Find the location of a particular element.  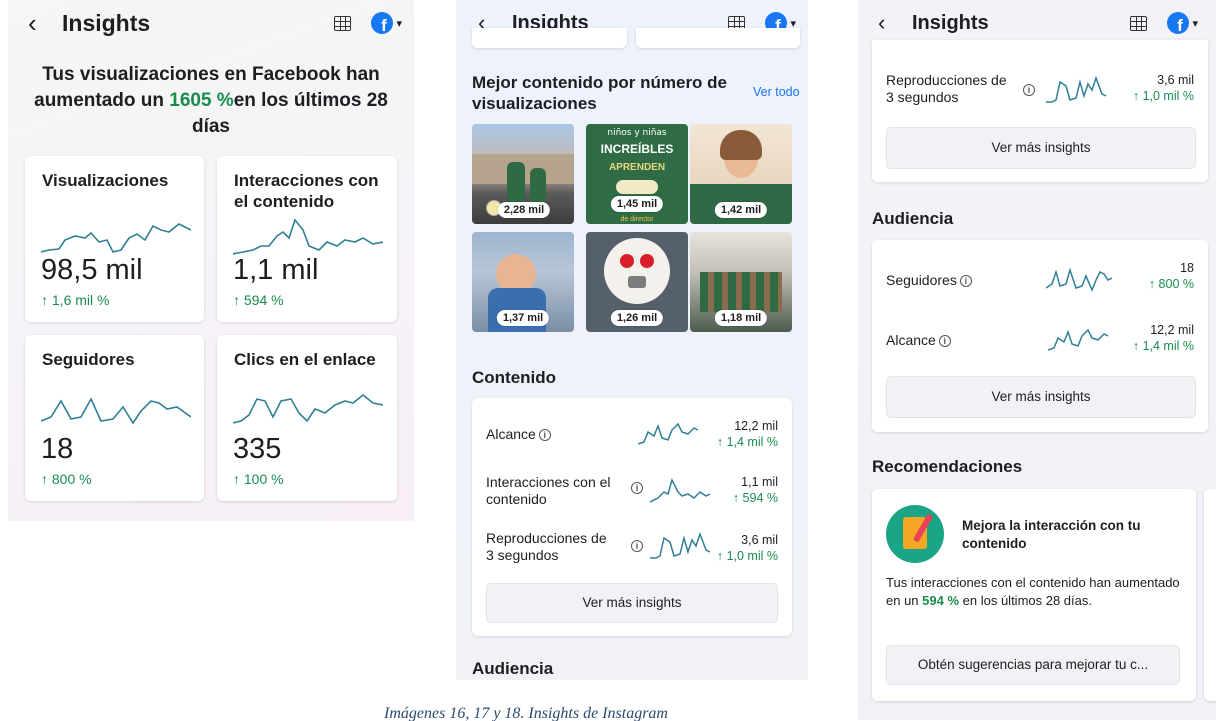

header-bar: ‹ Insights f ▾ is located at coordinates (211, 23).